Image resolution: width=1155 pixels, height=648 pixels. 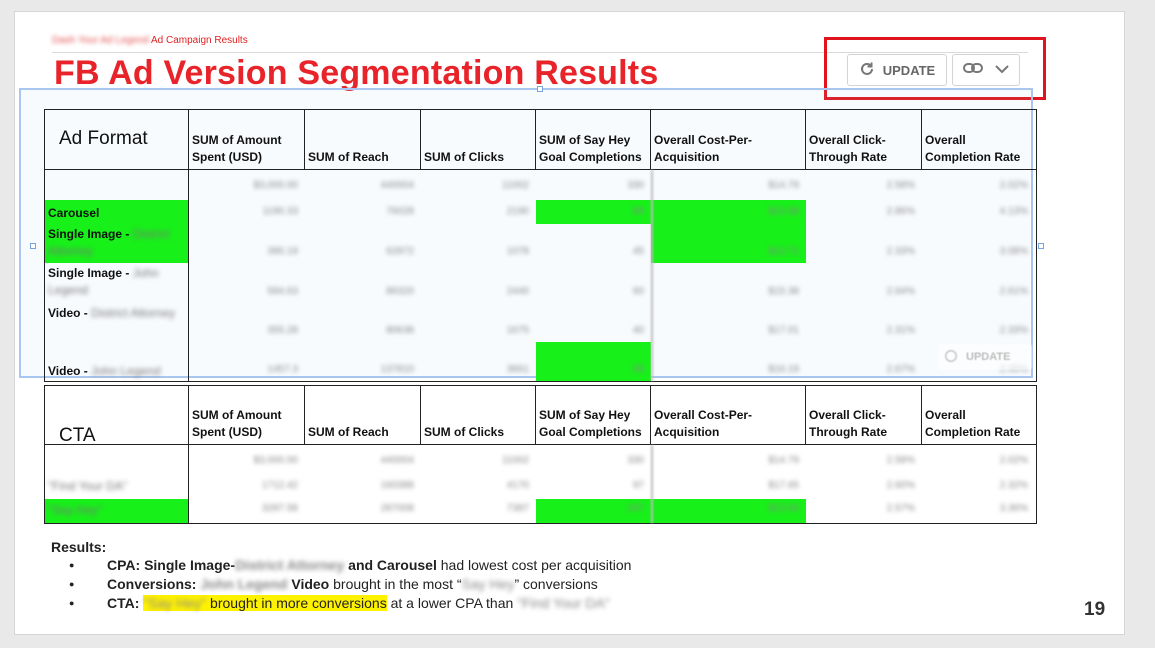 I want to click on table-cell-value: $3,000.00, so click(x=276, y=185).